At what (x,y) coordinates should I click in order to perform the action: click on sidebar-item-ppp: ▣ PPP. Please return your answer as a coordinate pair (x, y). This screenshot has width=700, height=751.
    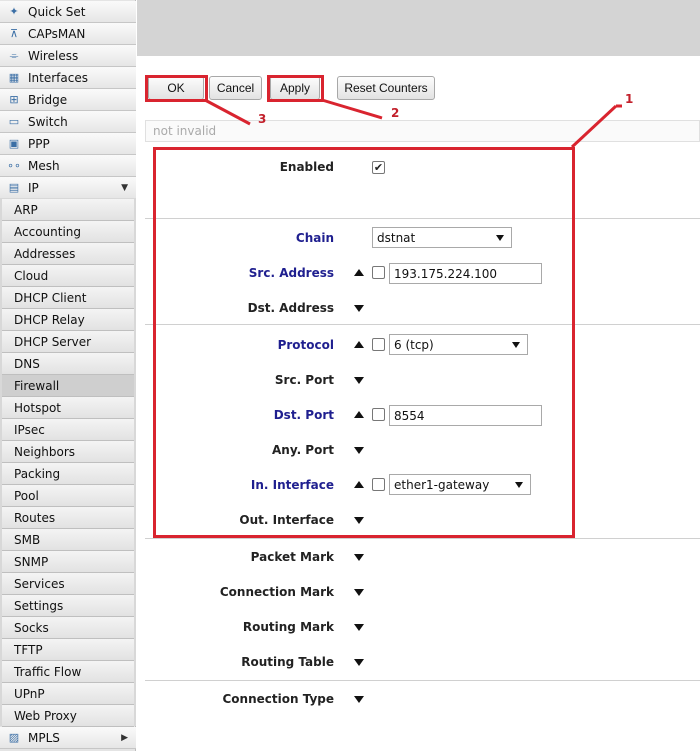
    Looking at the image, I should click on (68, 144).